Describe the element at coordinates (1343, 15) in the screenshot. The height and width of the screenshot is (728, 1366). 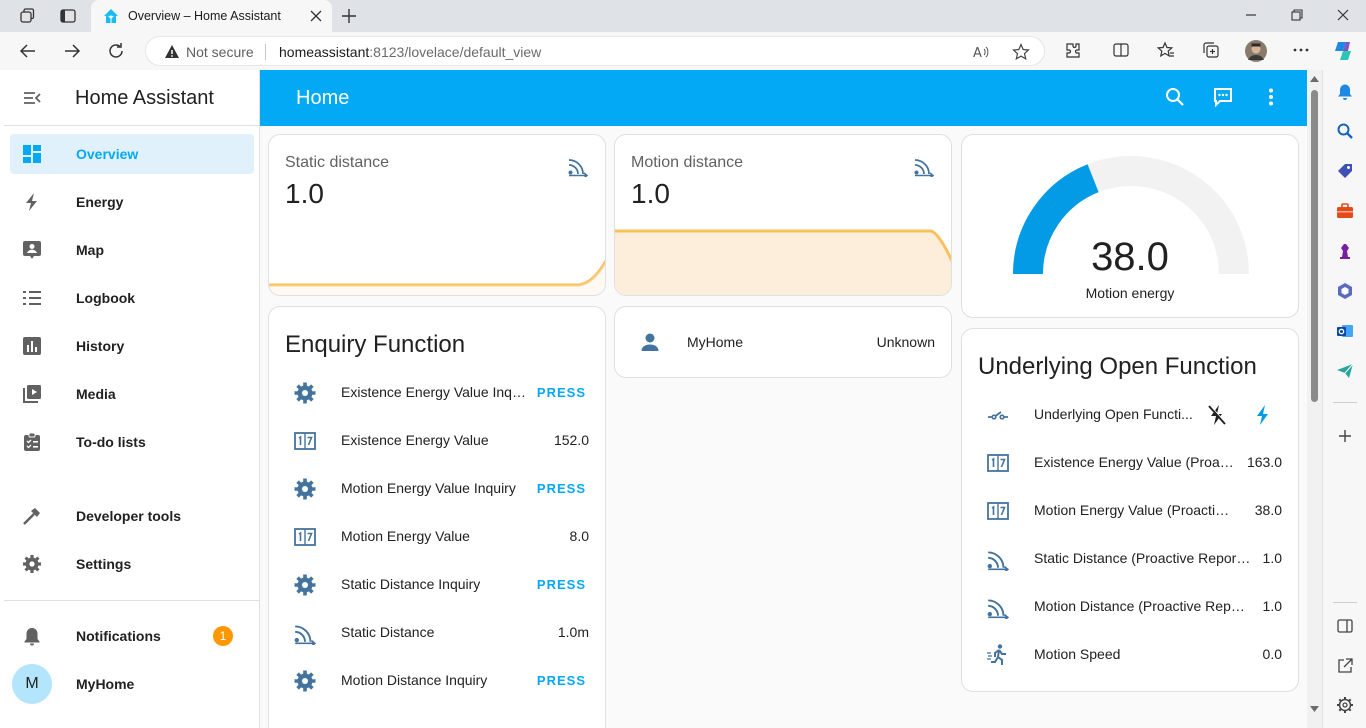
I see `close-window-icon` at that location.